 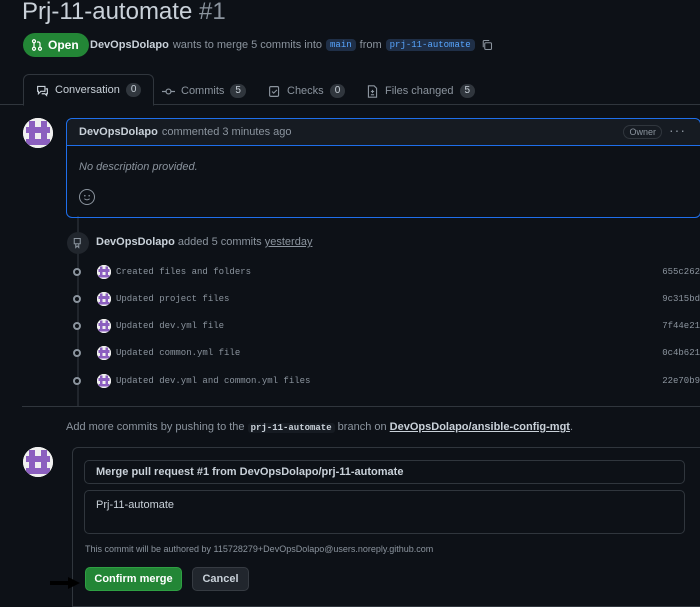 I want to click on comment-body: No description provided., so click(x=138, y=167).